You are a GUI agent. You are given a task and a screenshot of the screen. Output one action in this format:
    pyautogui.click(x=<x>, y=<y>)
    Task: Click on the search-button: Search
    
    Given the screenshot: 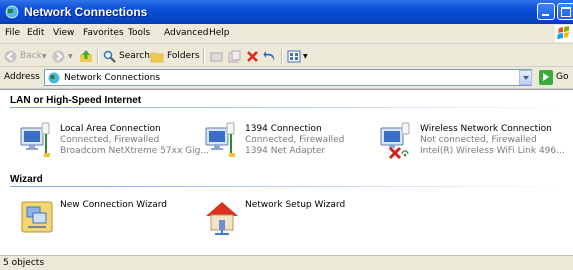 What is the action you would take?
    pyautogui.click(x=126, y=56)
    